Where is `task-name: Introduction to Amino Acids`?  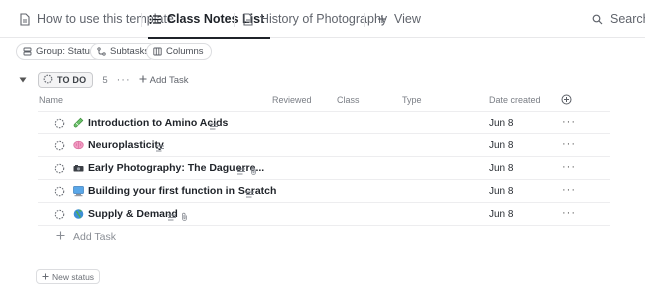 task-name: Introduction to Amino Acids is located at coordinates (158, 123).